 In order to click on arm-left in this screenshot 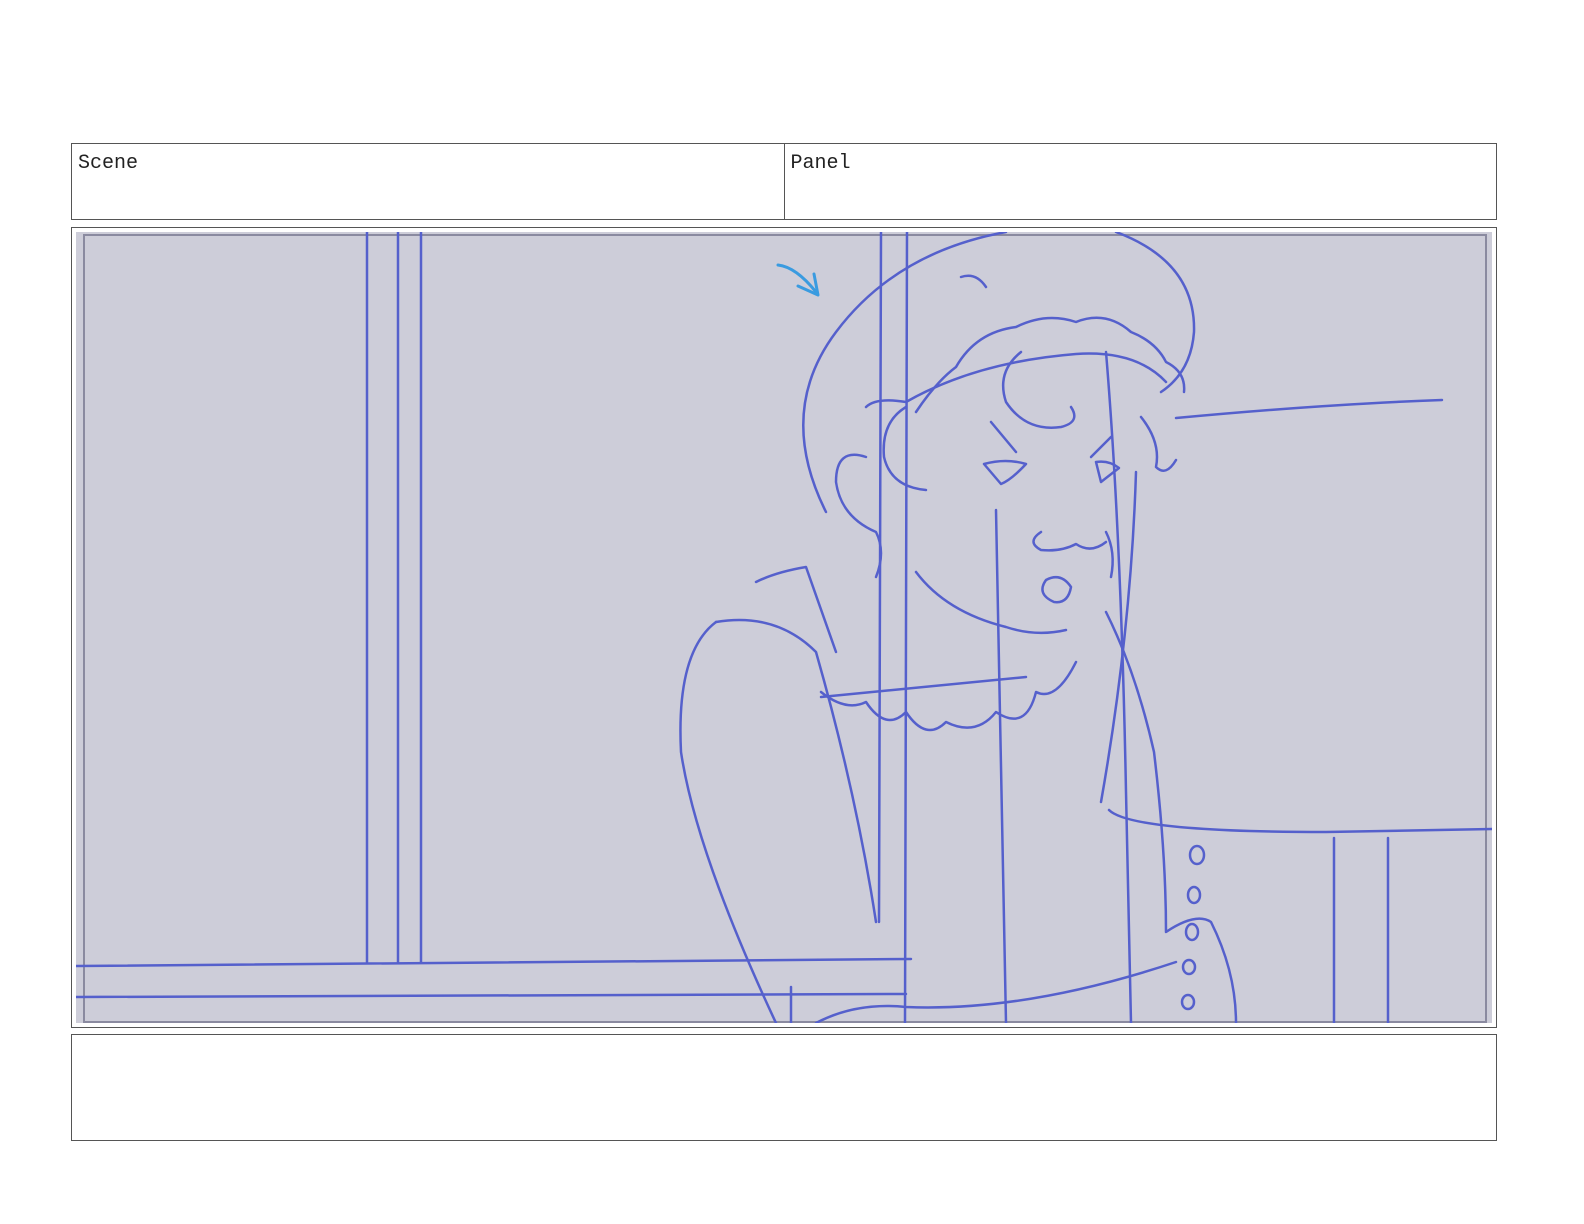, I will do `click(728, 821)`.